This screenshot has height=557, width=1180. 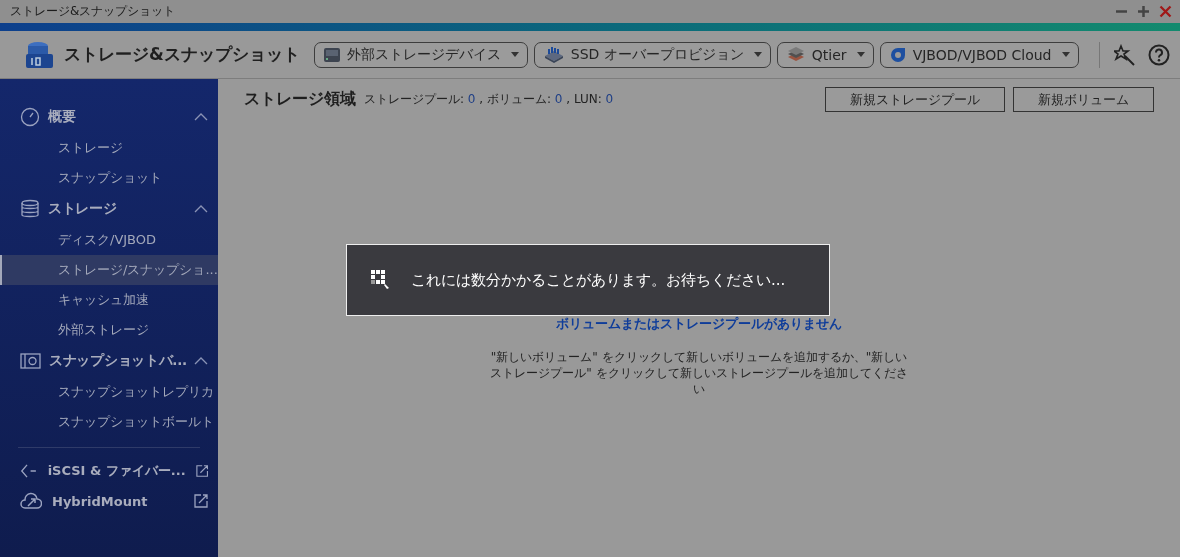 What do you see at coordinates (109, 300) in the screenshot?
I see `sidebar-item: キャッシュ加速` at bounding box center [109, 300].